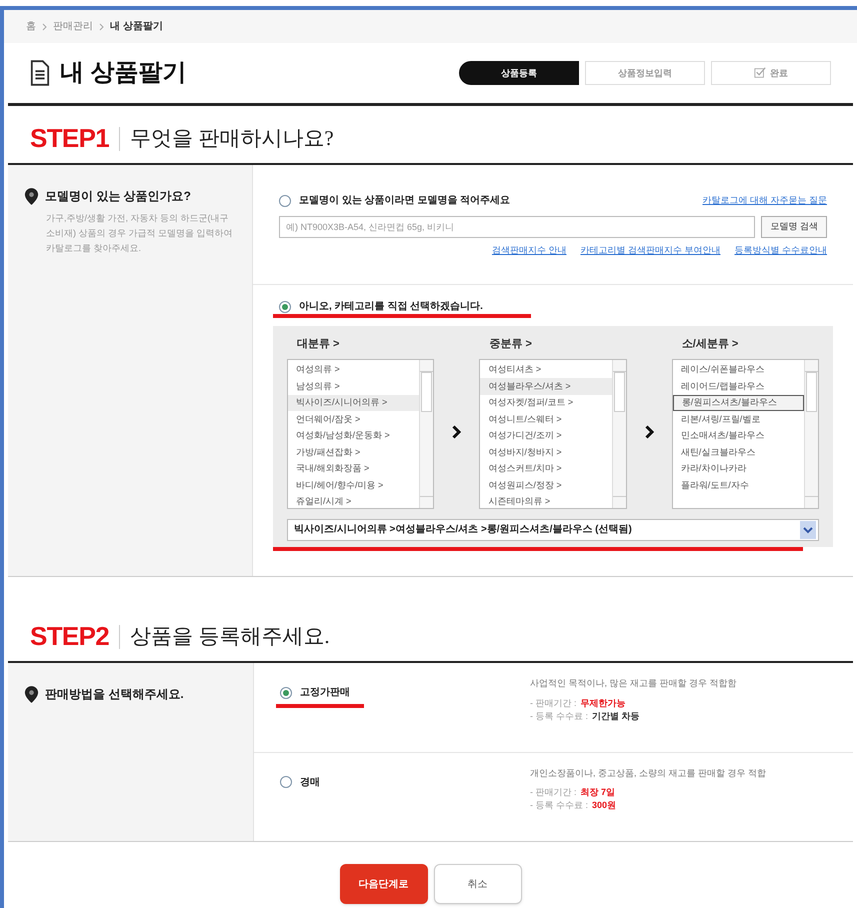 The height and width of the screenshot is (908, 857). Describe the element at coordinates (519, 73) in the screenshot. I see `progress-step: 상품등록` at that location.